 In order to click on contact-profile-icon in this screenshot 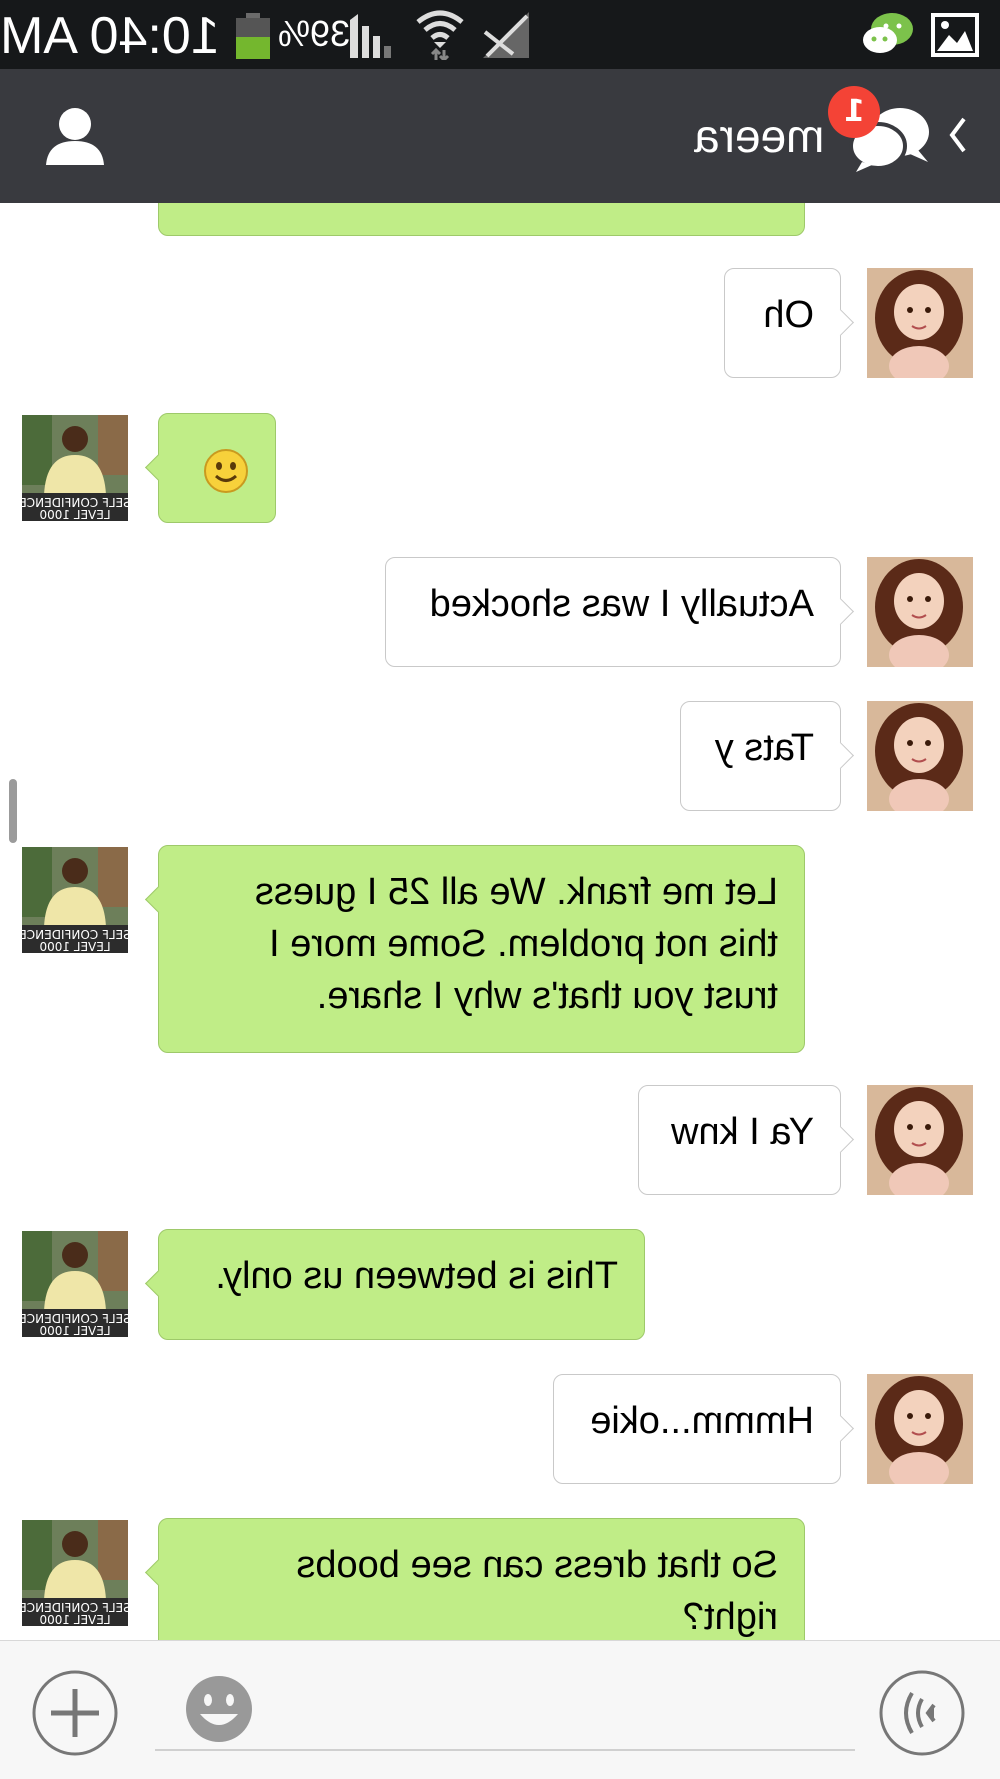, I will do `click(75, 136)`.